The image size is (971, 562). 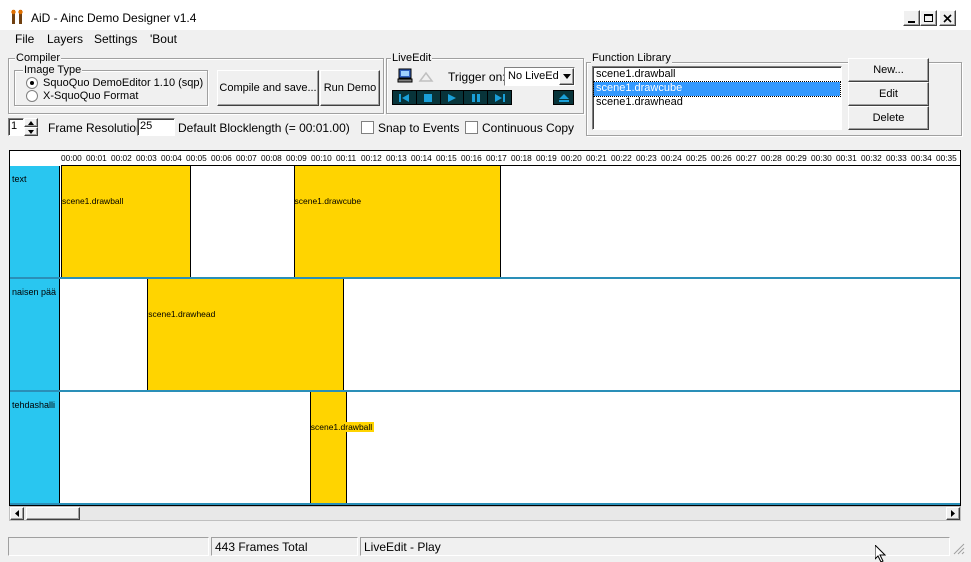 What do you see at coordinates (546, 158) in the screenshot?
I see `ruler-tick: 00:19` at bounding box center [546, 158].